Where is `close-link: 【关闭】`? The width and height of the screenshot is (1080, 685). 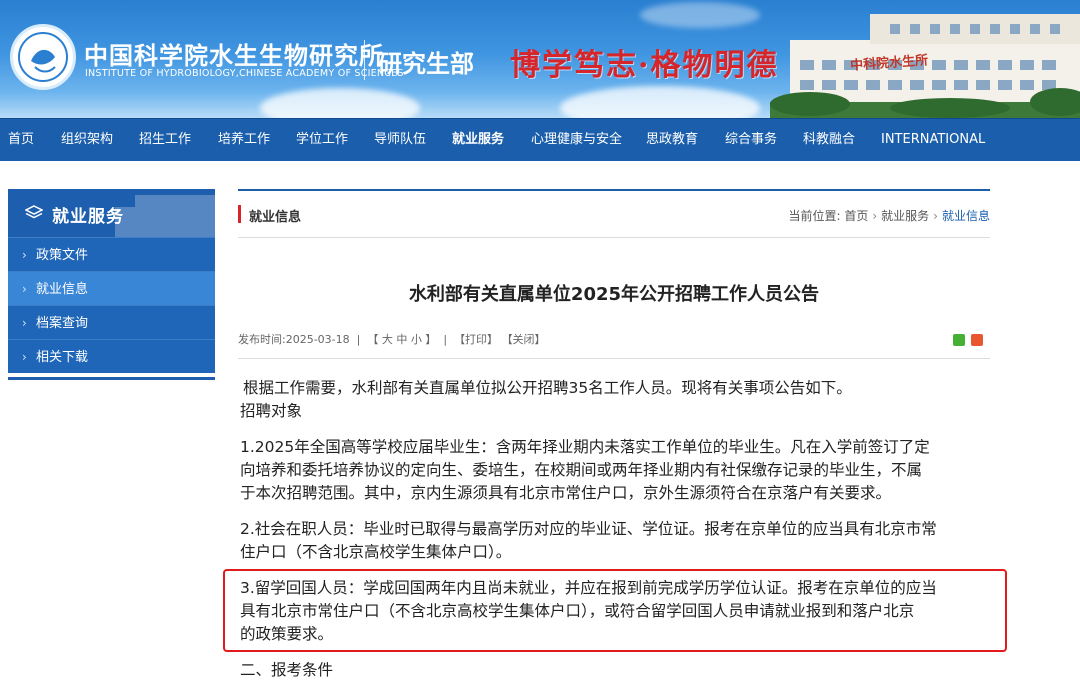 close-link: 【关闭】 is located at coordinates (524, 339).